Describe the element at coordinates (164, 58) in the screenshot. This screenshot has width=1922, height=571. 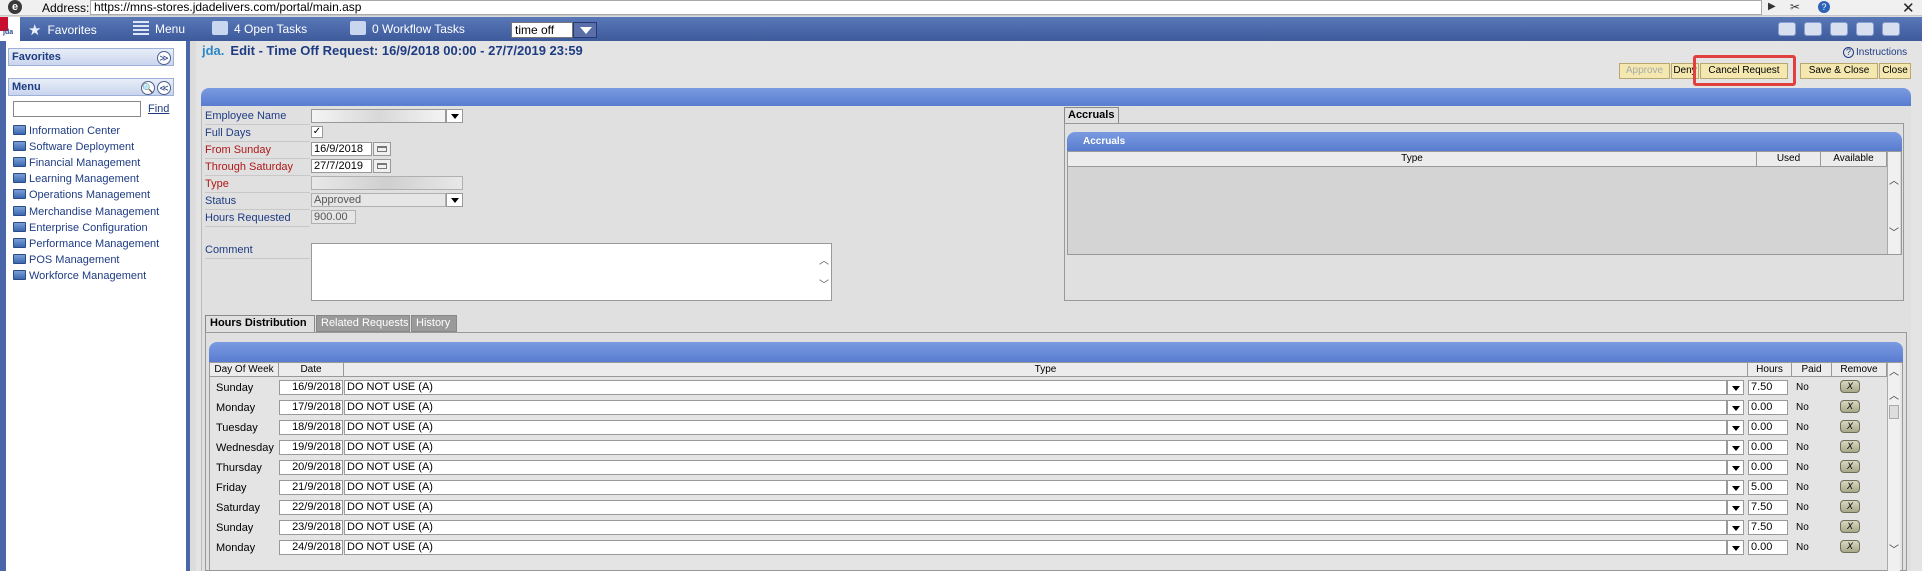
I see `collapse-icon: ≫` at that location.